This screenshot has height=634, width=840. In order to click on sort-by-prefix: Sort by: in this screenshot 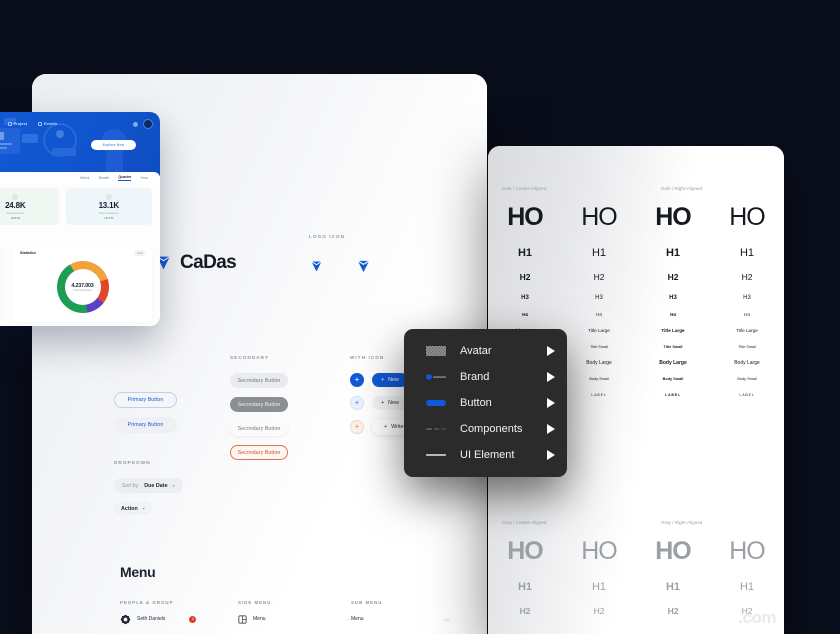, I will do `click(131, 485)`.